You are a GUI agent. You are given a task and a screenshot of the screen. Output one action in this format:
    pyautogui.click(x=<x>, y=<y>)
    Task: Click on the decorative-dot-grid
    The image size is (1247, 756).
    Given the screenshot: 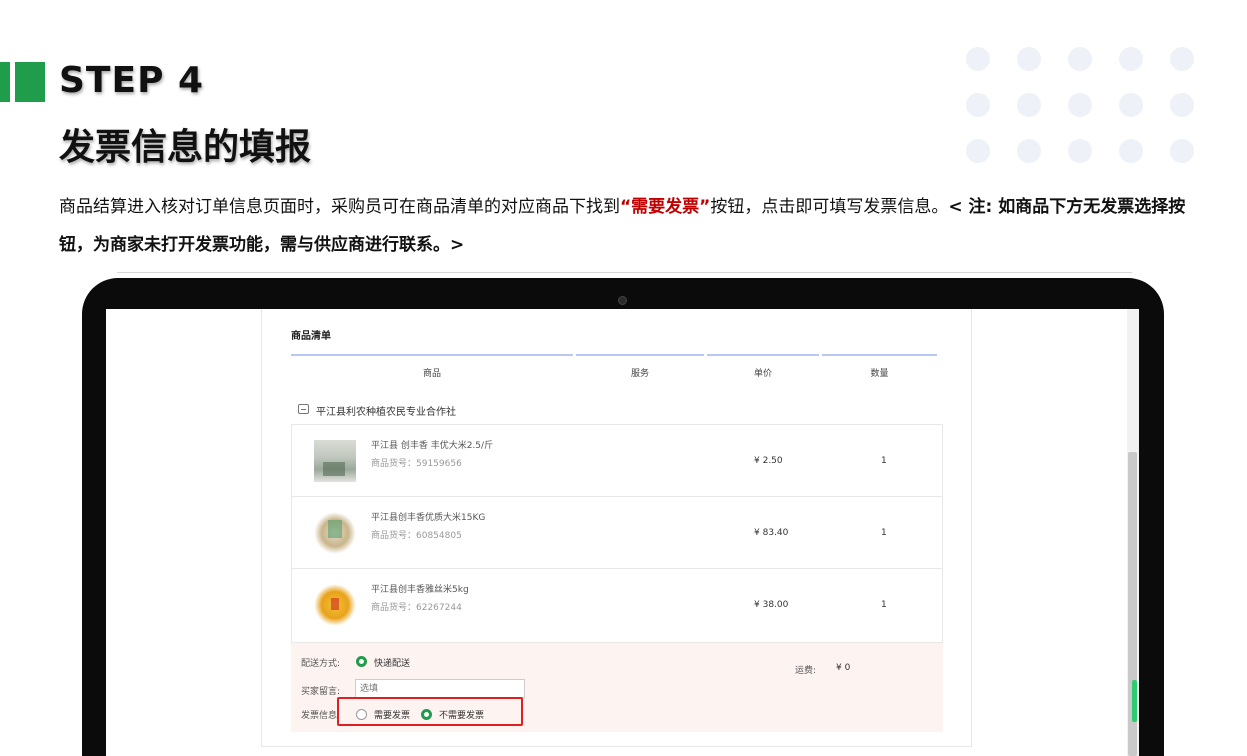 What is the action you would take?
    pyautogui.click(x=1080, y=105)
    